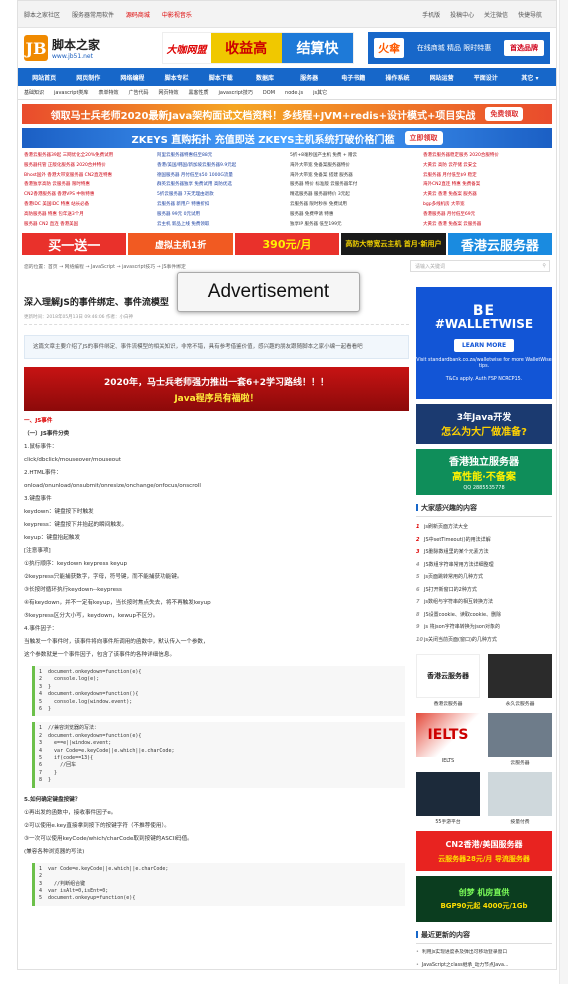 Image resolution: width=572 pixels, height=984 pixels. I want to click on sponsor-link: 海外CN2直连 特惠 免费备案, so click(486, 185).